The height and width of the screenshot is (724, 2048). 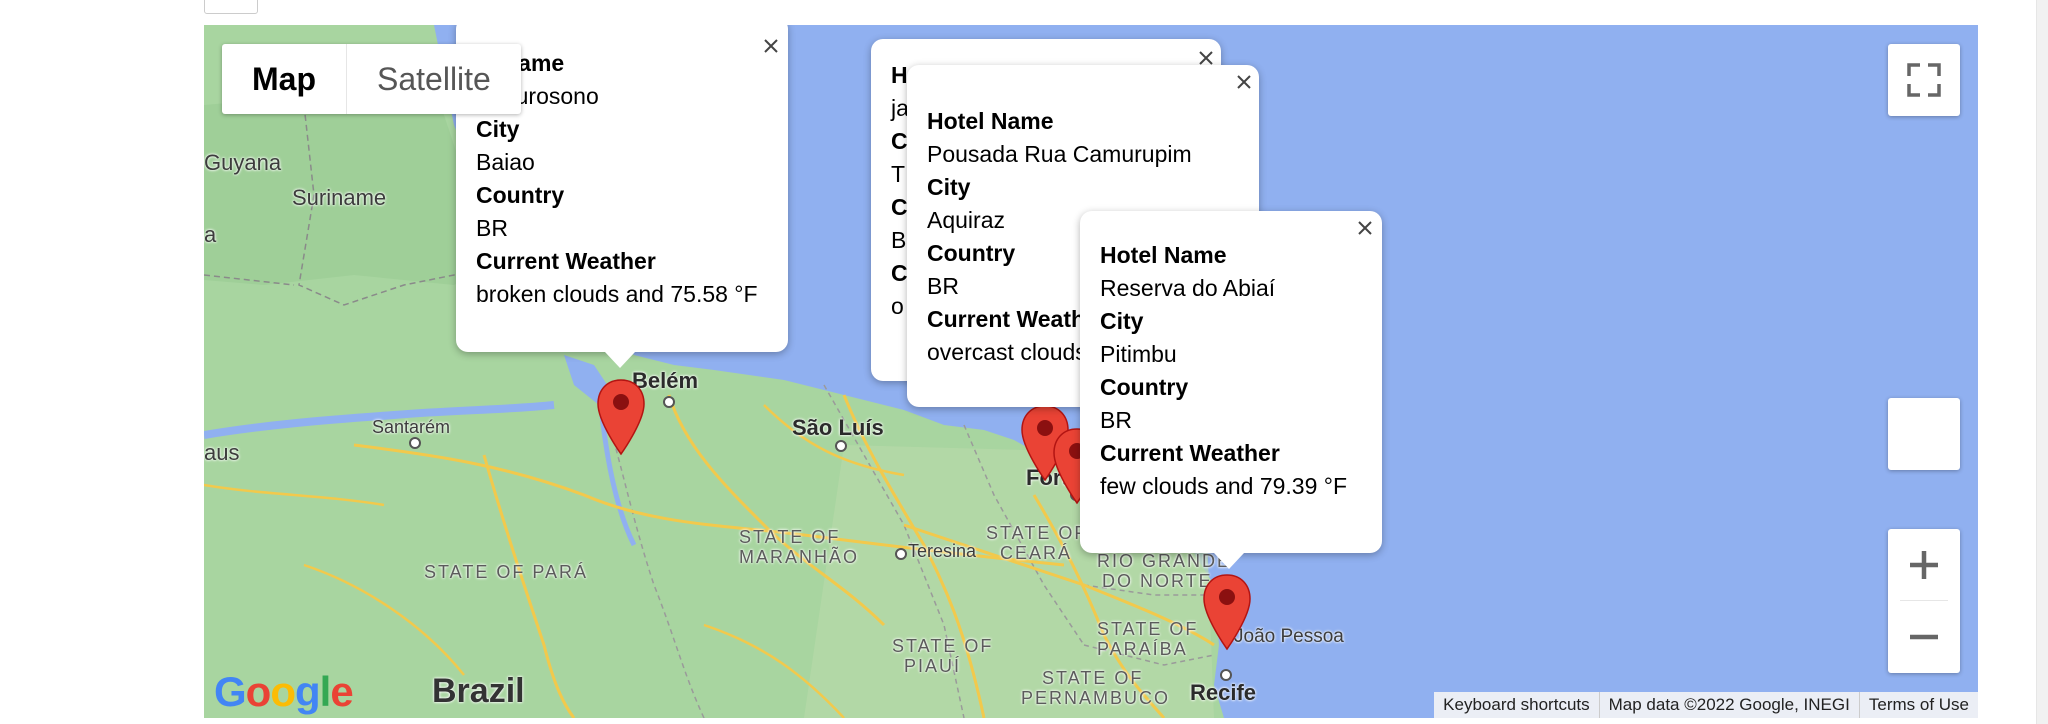 I want to click on place-label-state-paraiba-2: PARAÍBA, so click(x=1142, y=649).